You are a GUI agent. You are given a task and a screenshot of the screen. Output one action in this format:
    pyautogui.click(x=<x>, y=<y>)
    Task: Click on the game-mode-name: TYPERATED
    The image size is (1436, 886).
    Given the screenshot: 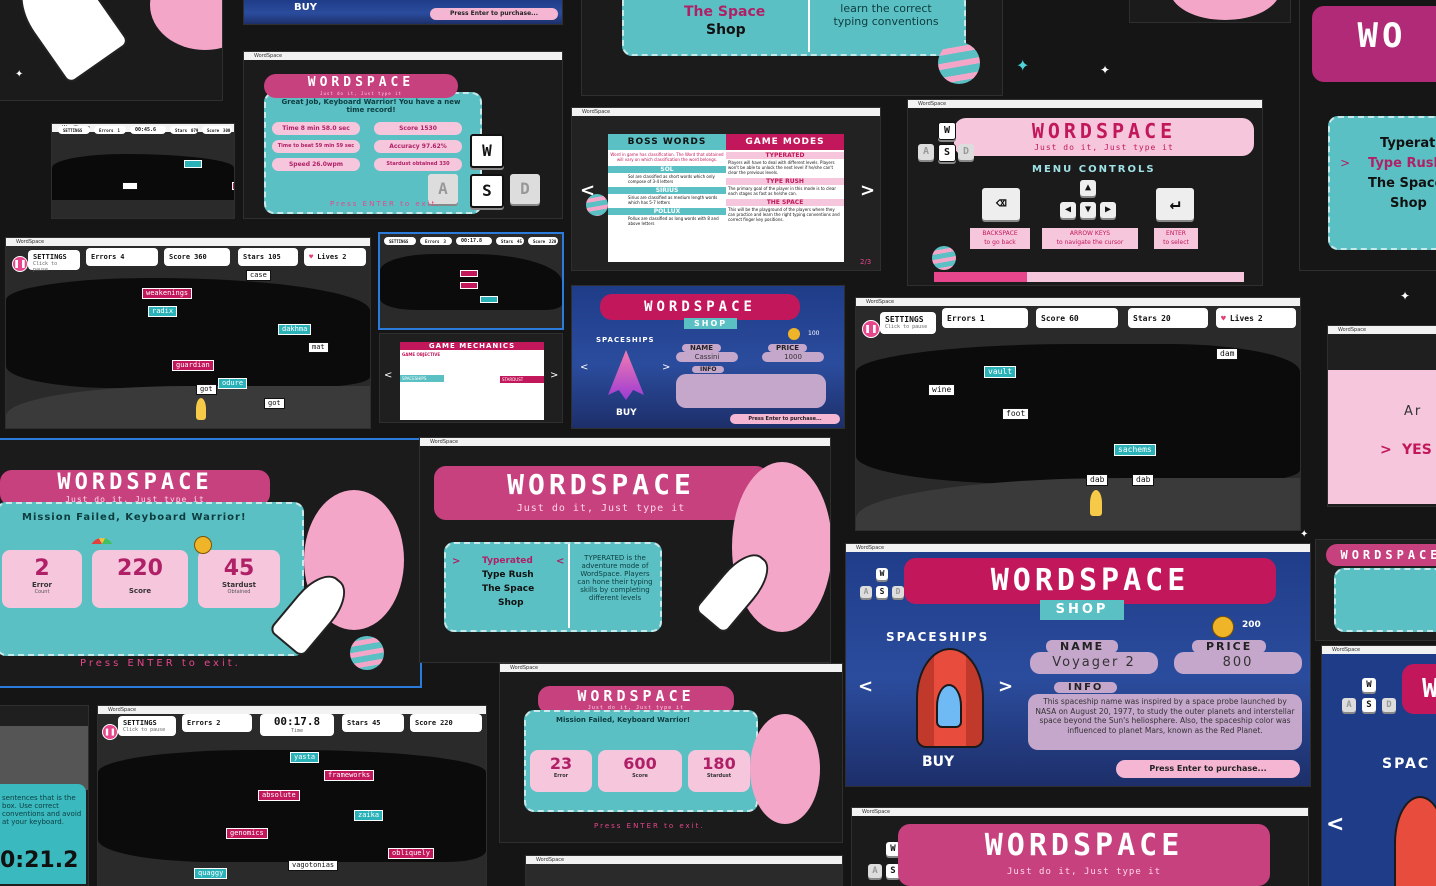 What is the action you would take?
    pyautogui.click(x=785, y=155)
    